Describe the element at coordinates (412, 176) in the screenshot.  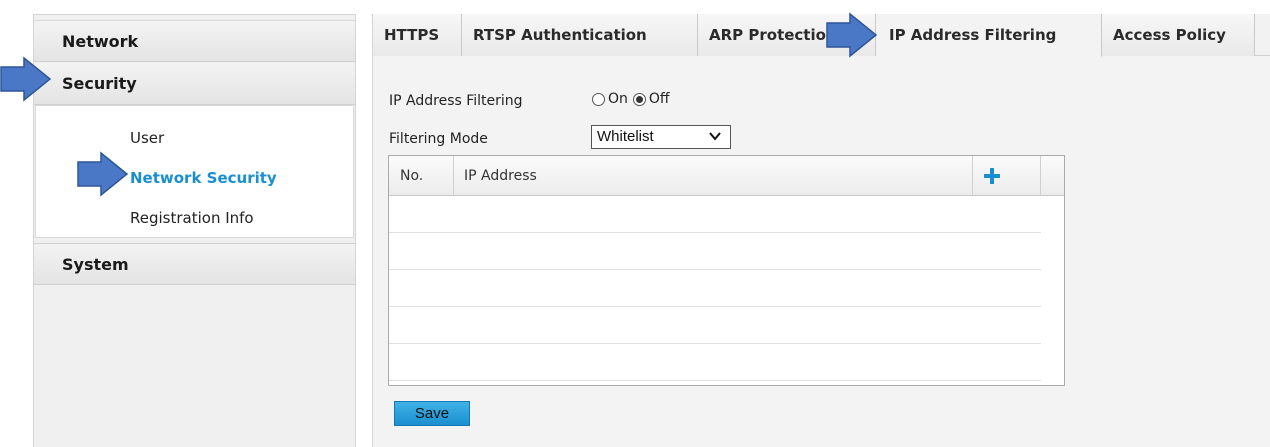
I see `column-header-no: No.` at that location.